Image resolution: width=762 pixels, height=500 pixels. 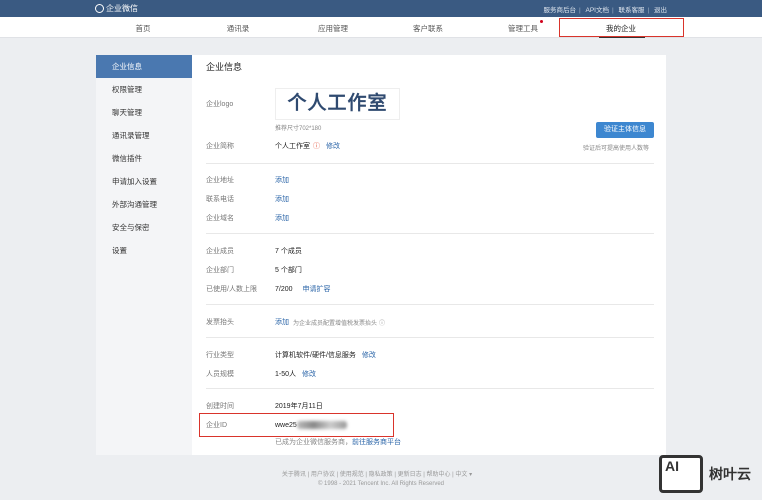 What do you see at coordinates (286, 374) in the screenshot?
I see `scale: 1-50人` at bounding box center [286, 374].